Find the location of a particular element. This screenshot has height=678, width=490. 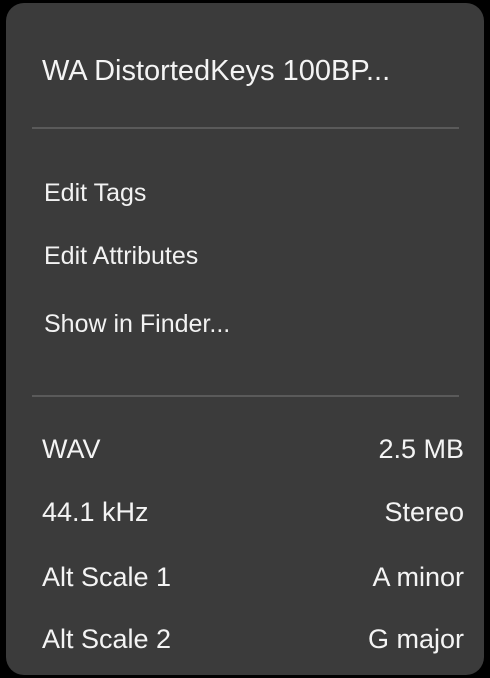

edit-attributes-menu-item: Edit Attributes is located at coordinates (121, 256).